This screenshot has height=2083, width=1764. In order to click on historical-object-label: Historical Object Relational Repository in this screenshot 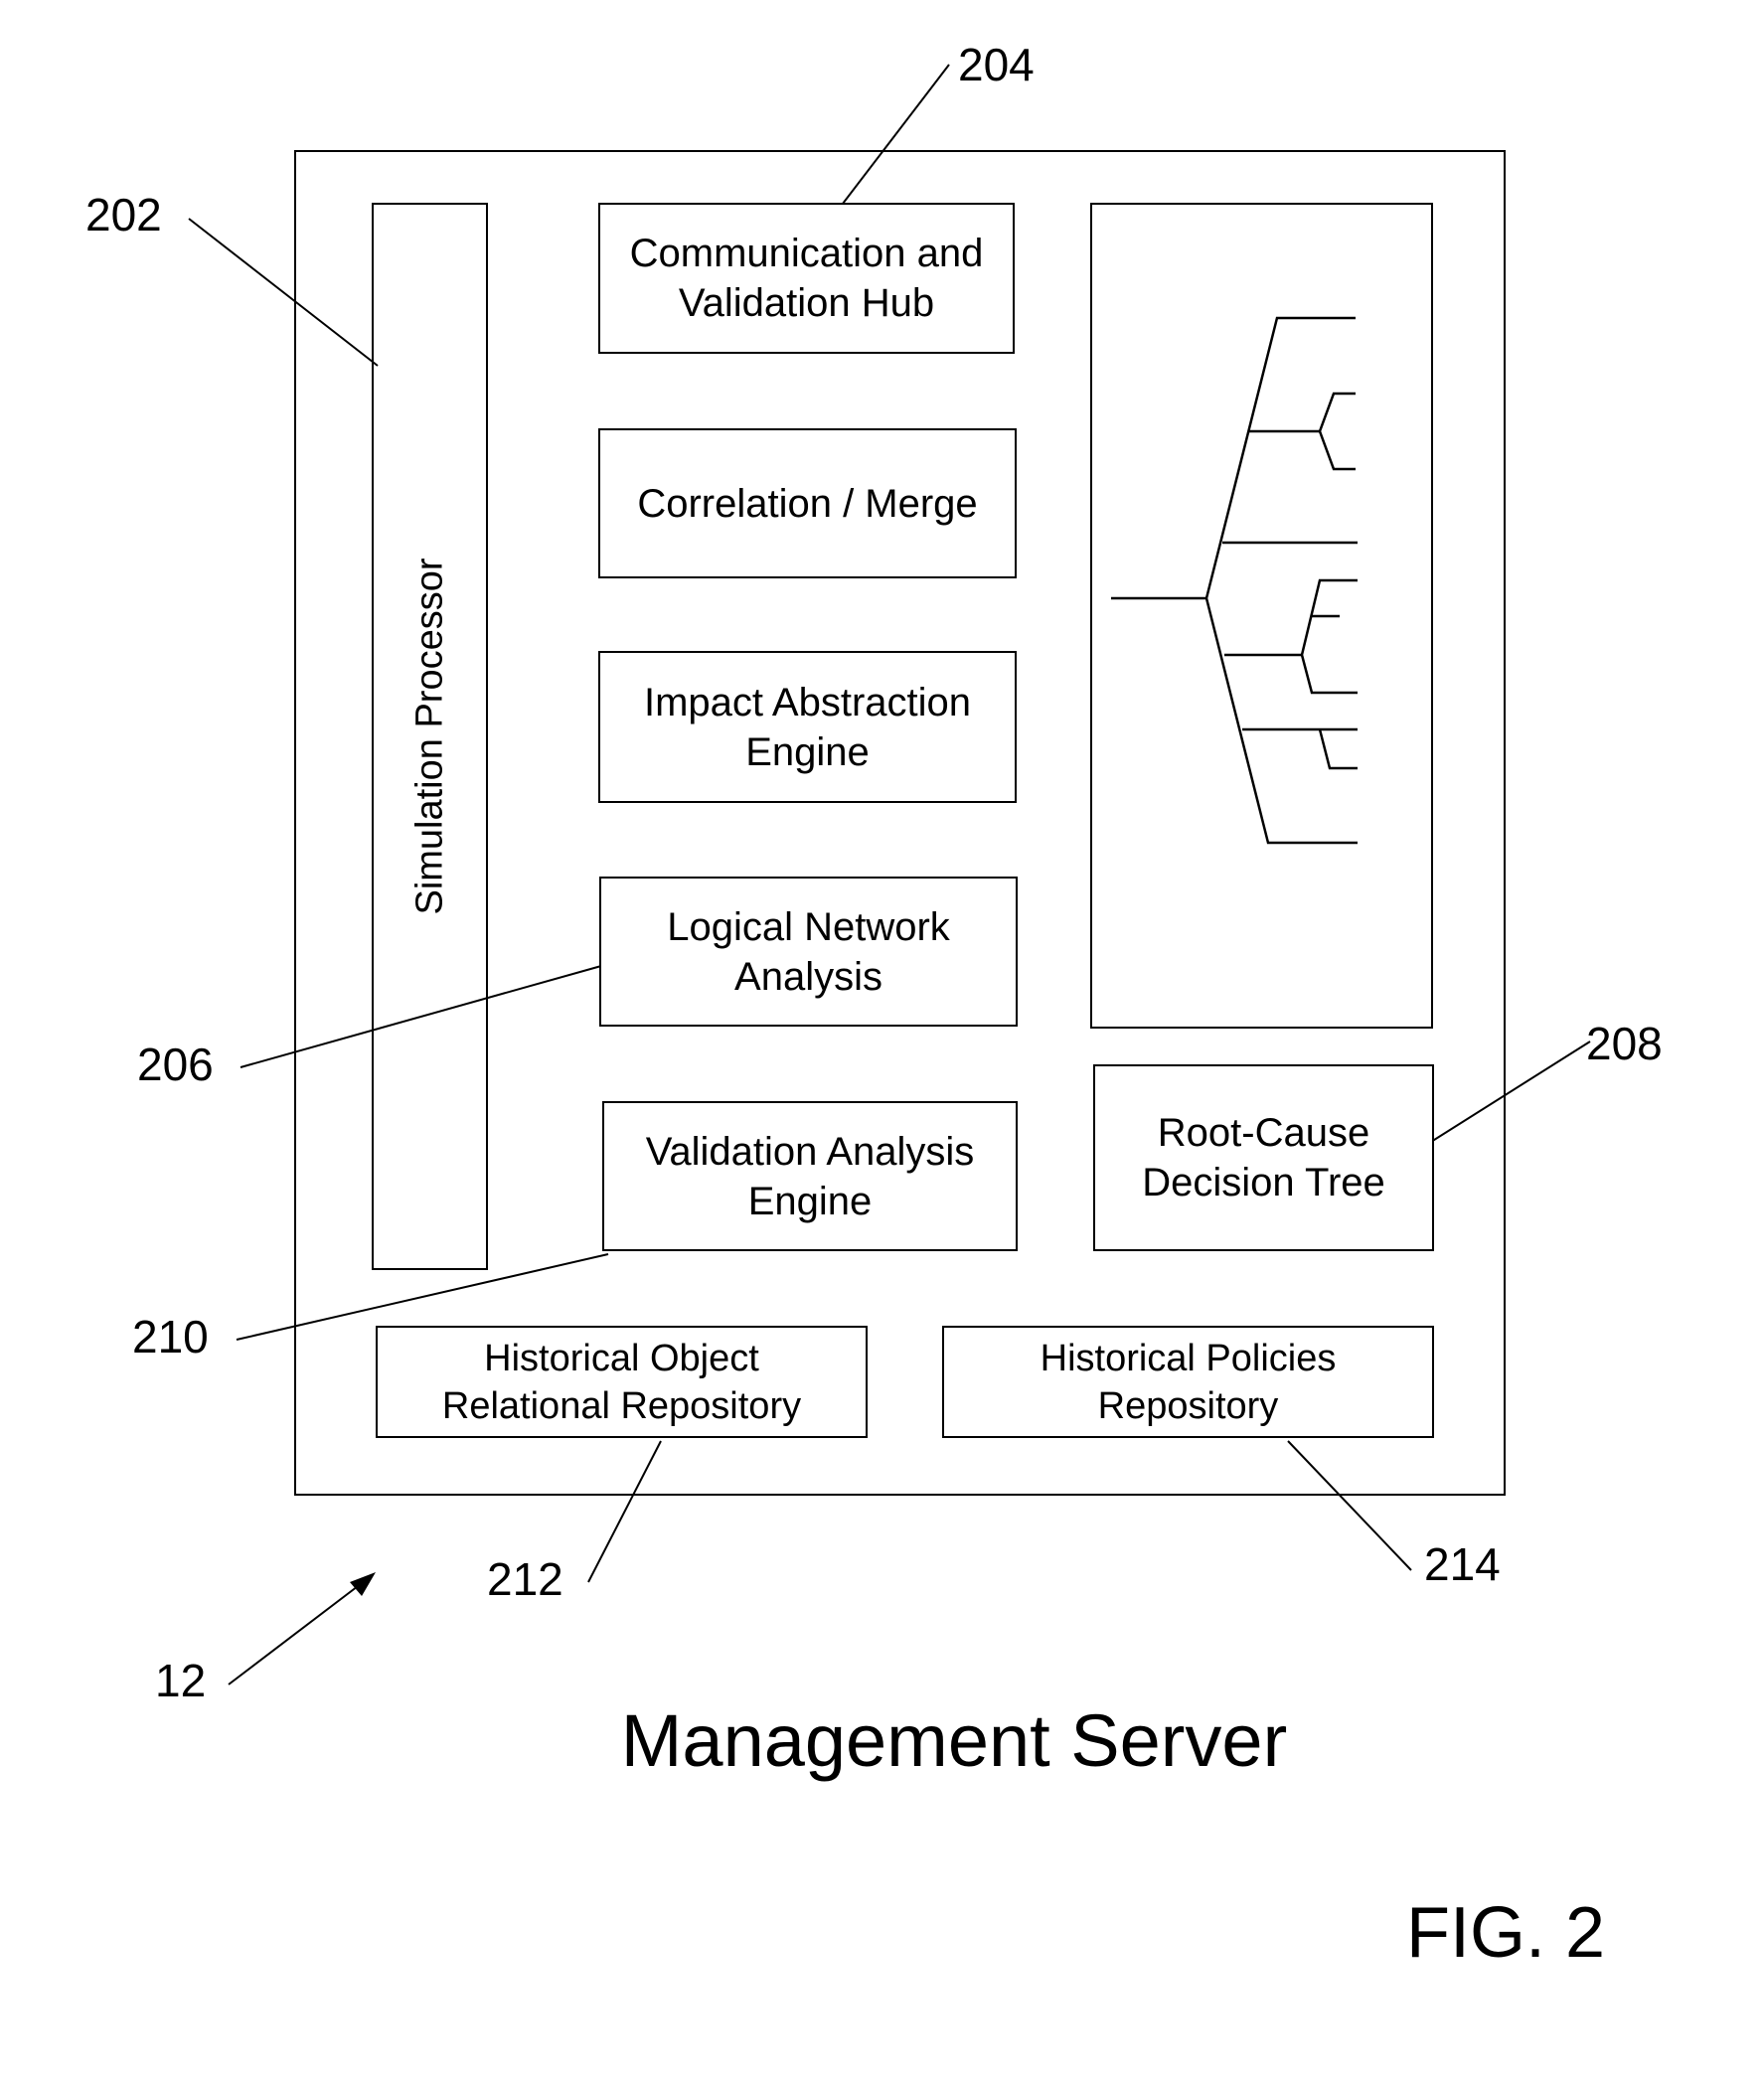, I will do `click(621, 1382)`.